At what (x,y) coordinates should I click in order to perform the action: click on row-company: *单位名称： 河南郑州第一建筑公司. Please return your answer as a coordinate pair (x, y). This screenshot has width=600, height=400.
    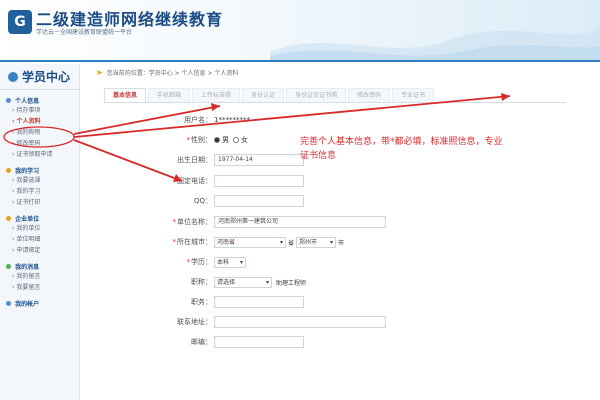
    Looking at the image, I should click on (335, 222).